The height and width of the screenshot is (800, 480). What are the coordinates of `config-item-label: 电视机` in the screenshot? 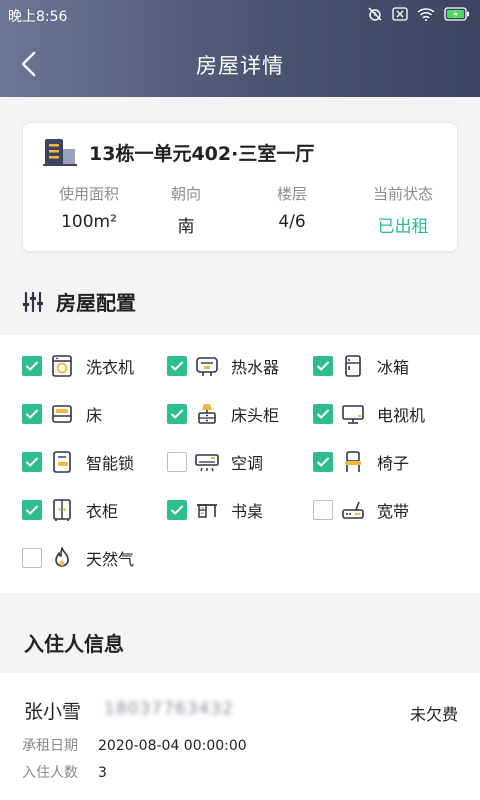 It's located at (401, 415).